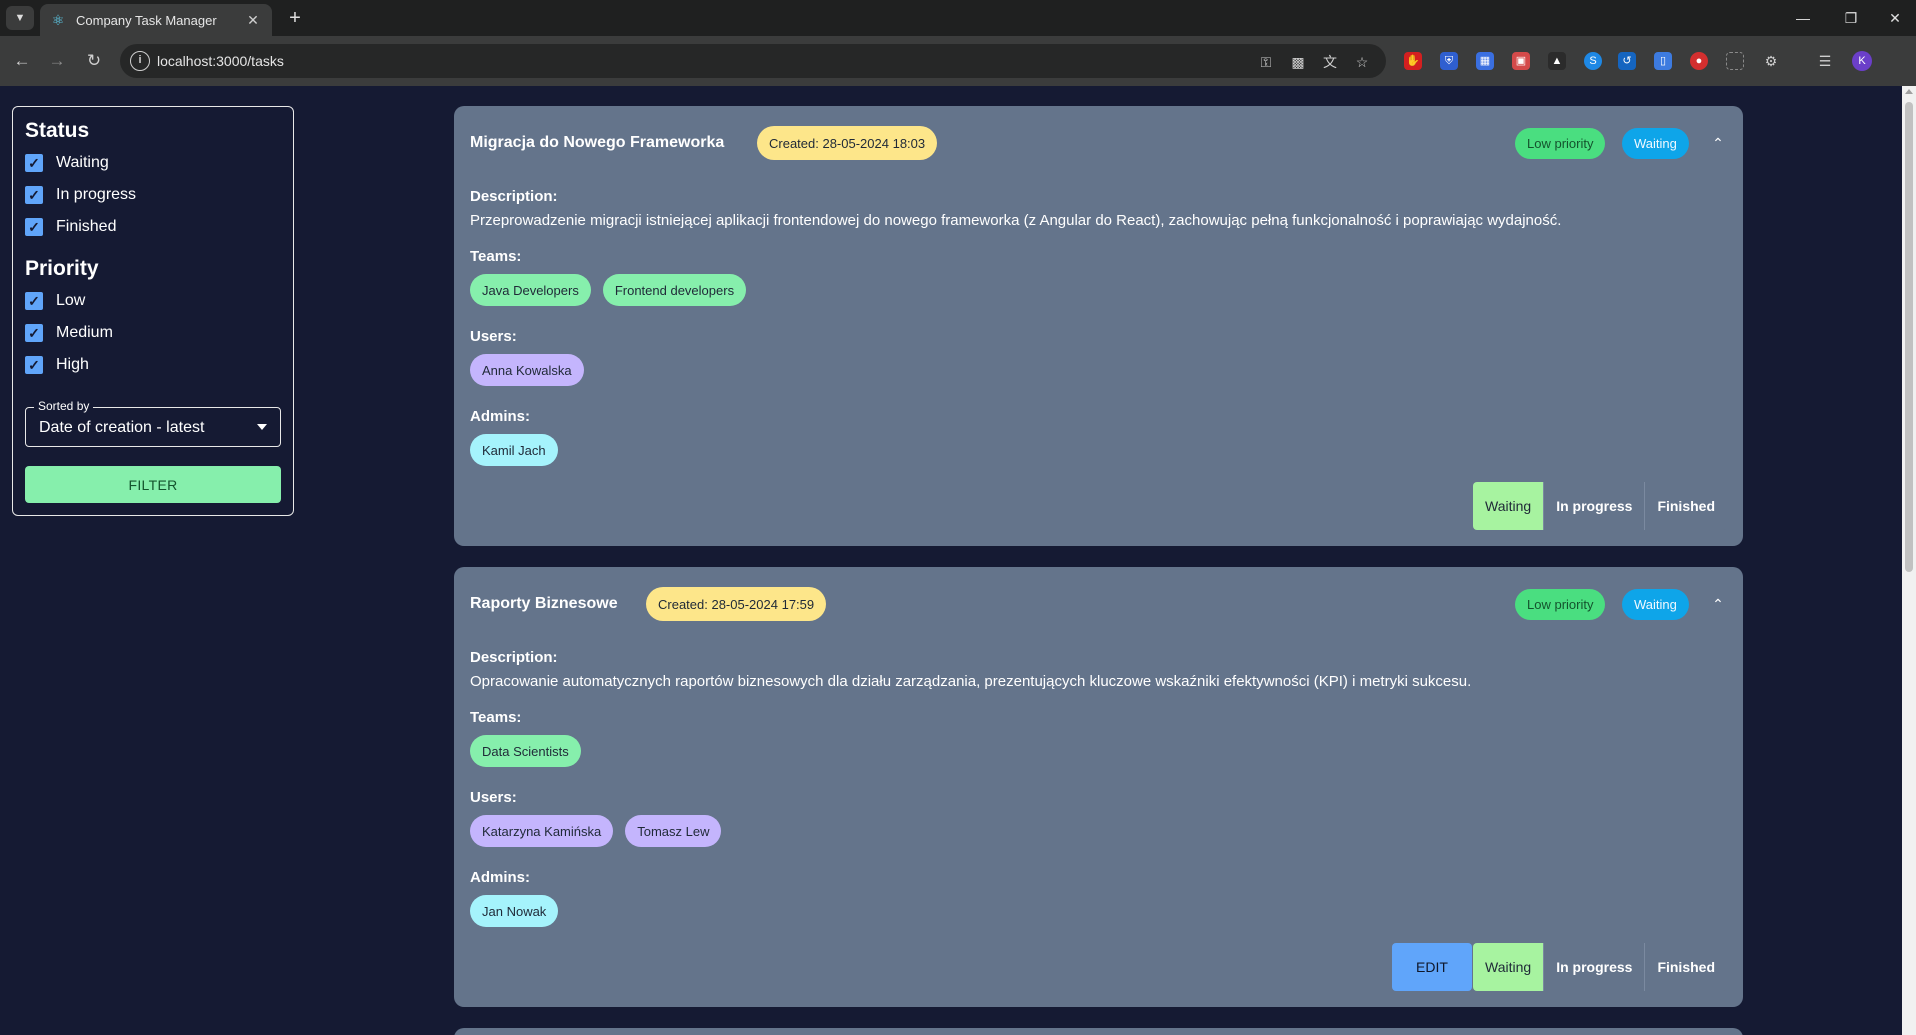 The width and height of the screenshot is (1916, 1035). I want to click on tab-search-icon: ▼, so click(20, 18).